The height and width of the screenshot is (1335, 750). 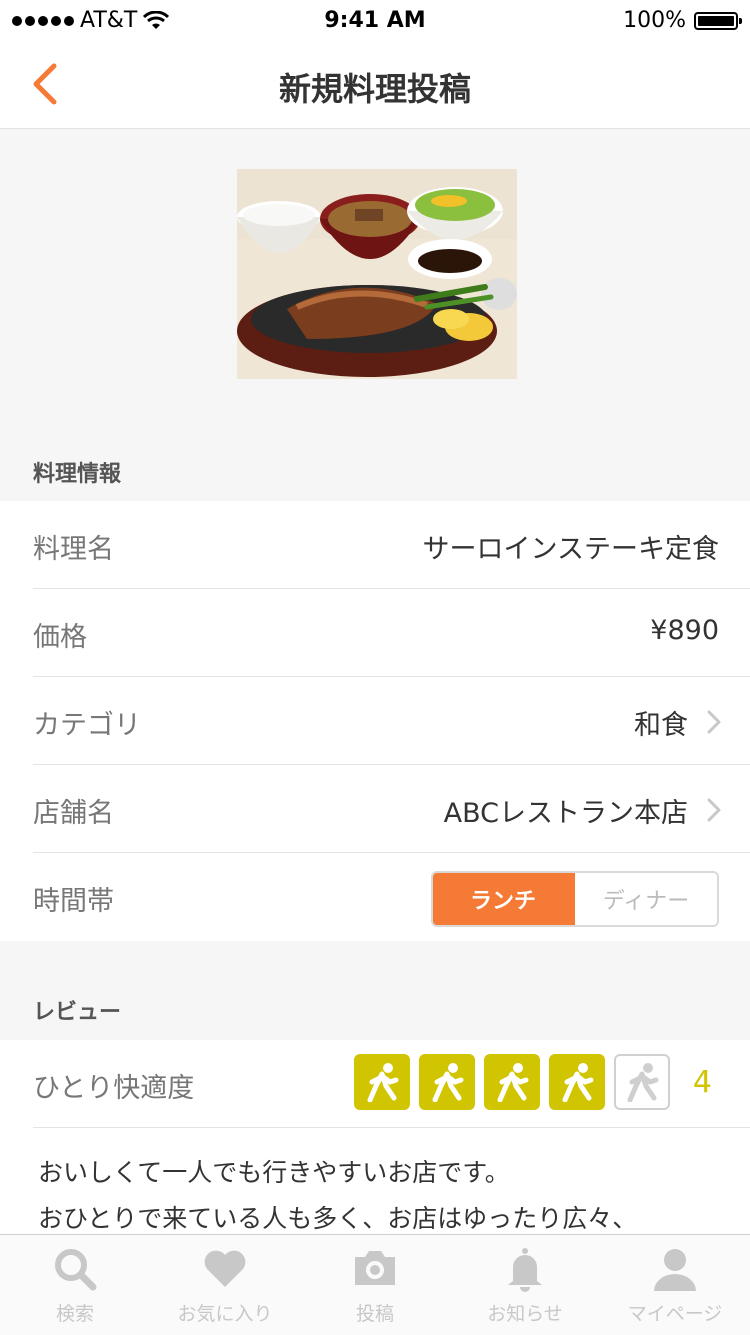 What do you see at coordinates (73, 813) in the screenshot?
I see `shop-label: 店舗名` at bounding box center [73, 813].